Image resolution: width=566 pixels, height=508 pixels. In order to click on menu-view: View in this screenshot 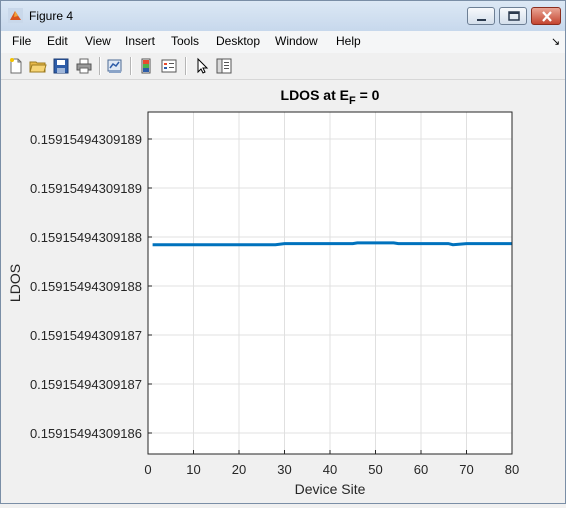, I will do `click(98, 41)`.